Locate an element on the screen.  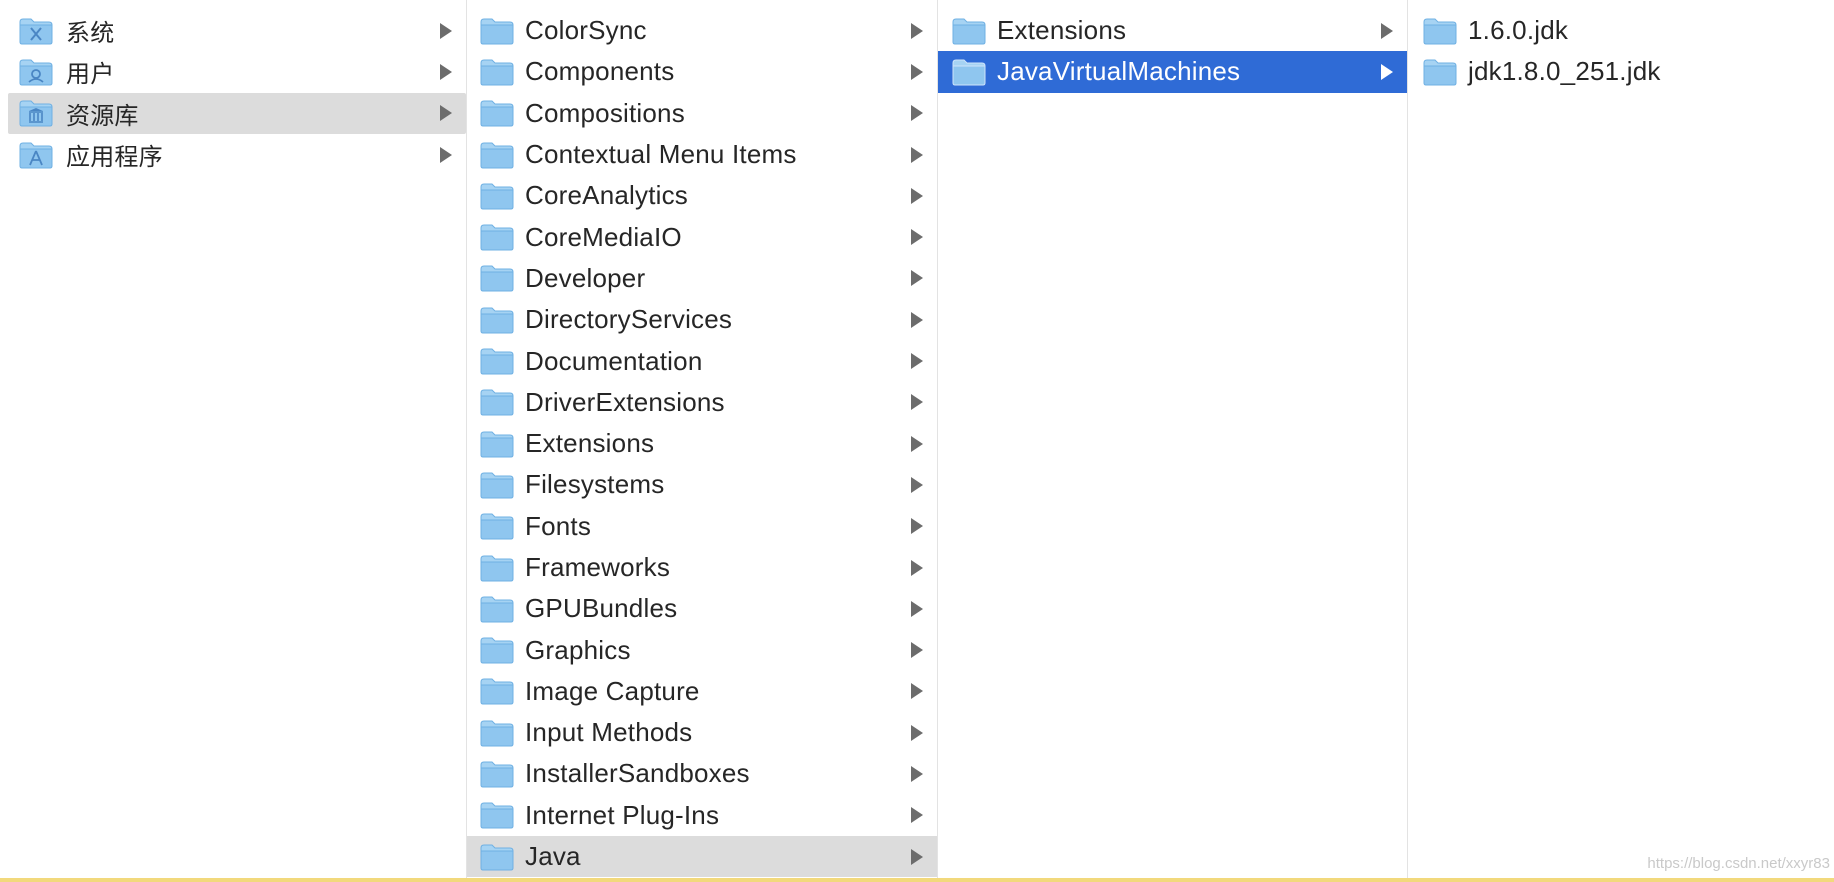
folder-row-colorsync: ColorSync is located at coordinates (702, 30).